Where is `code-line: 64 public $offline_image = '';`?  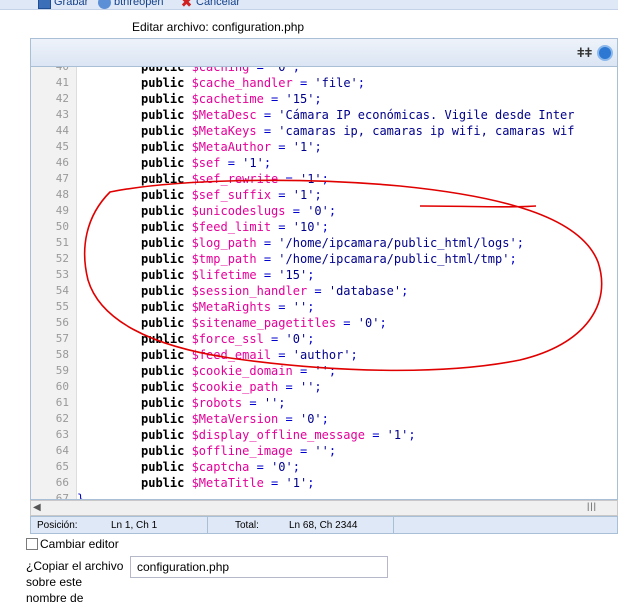 code-line: 64 public $offline_image = ''; is located at coordinates (324, 451).